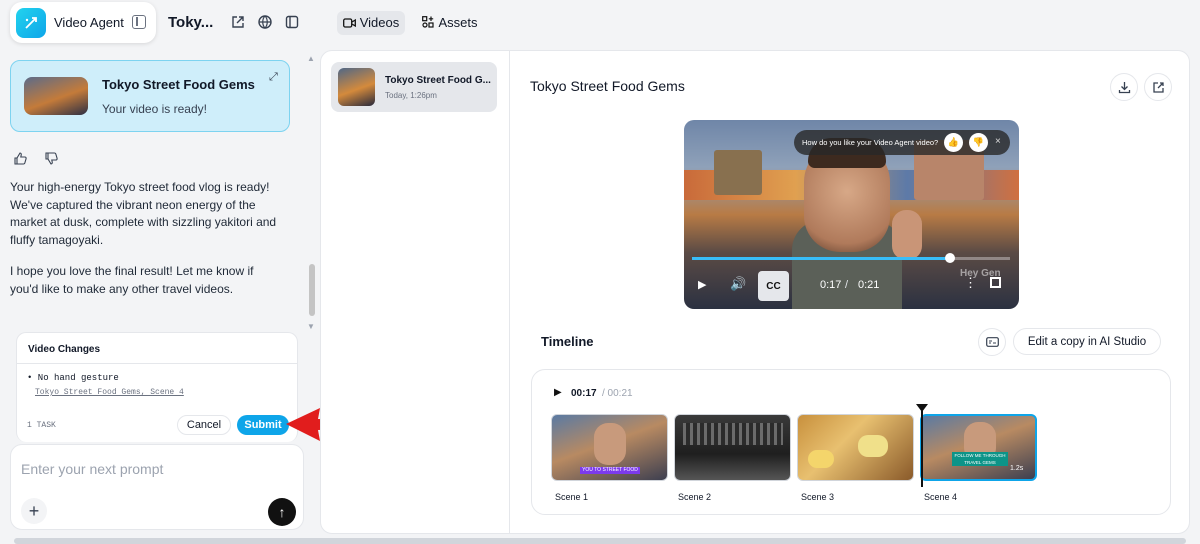  What do you see at coordinates (31, 23) in the screenshot?
I see `video-agent-logo-icon` at bounding box center [31, 23].